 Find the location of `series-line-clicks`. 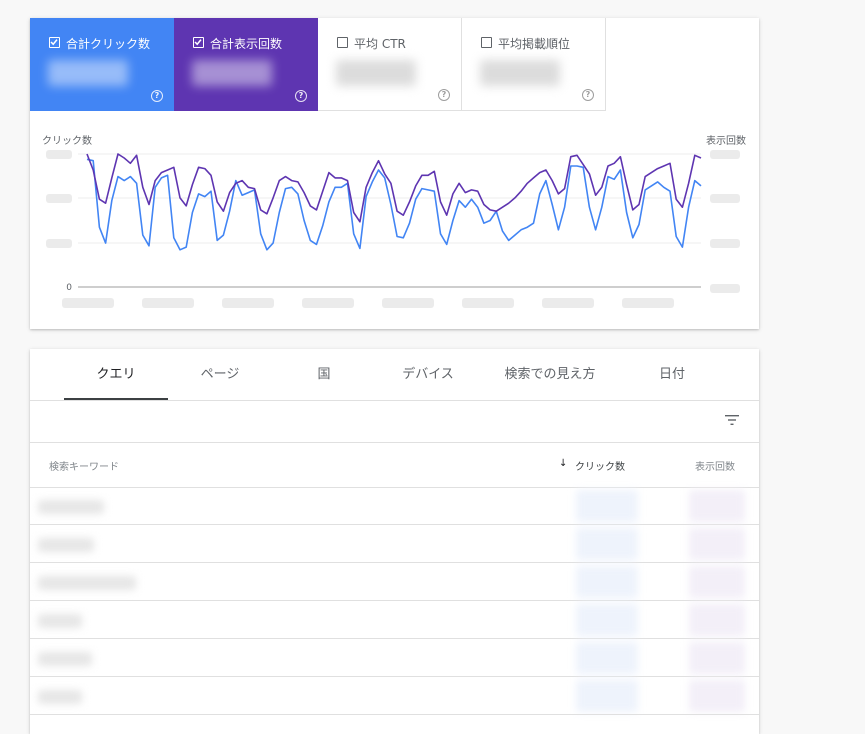

series-line-clicks is located at coordinates (394, 204).